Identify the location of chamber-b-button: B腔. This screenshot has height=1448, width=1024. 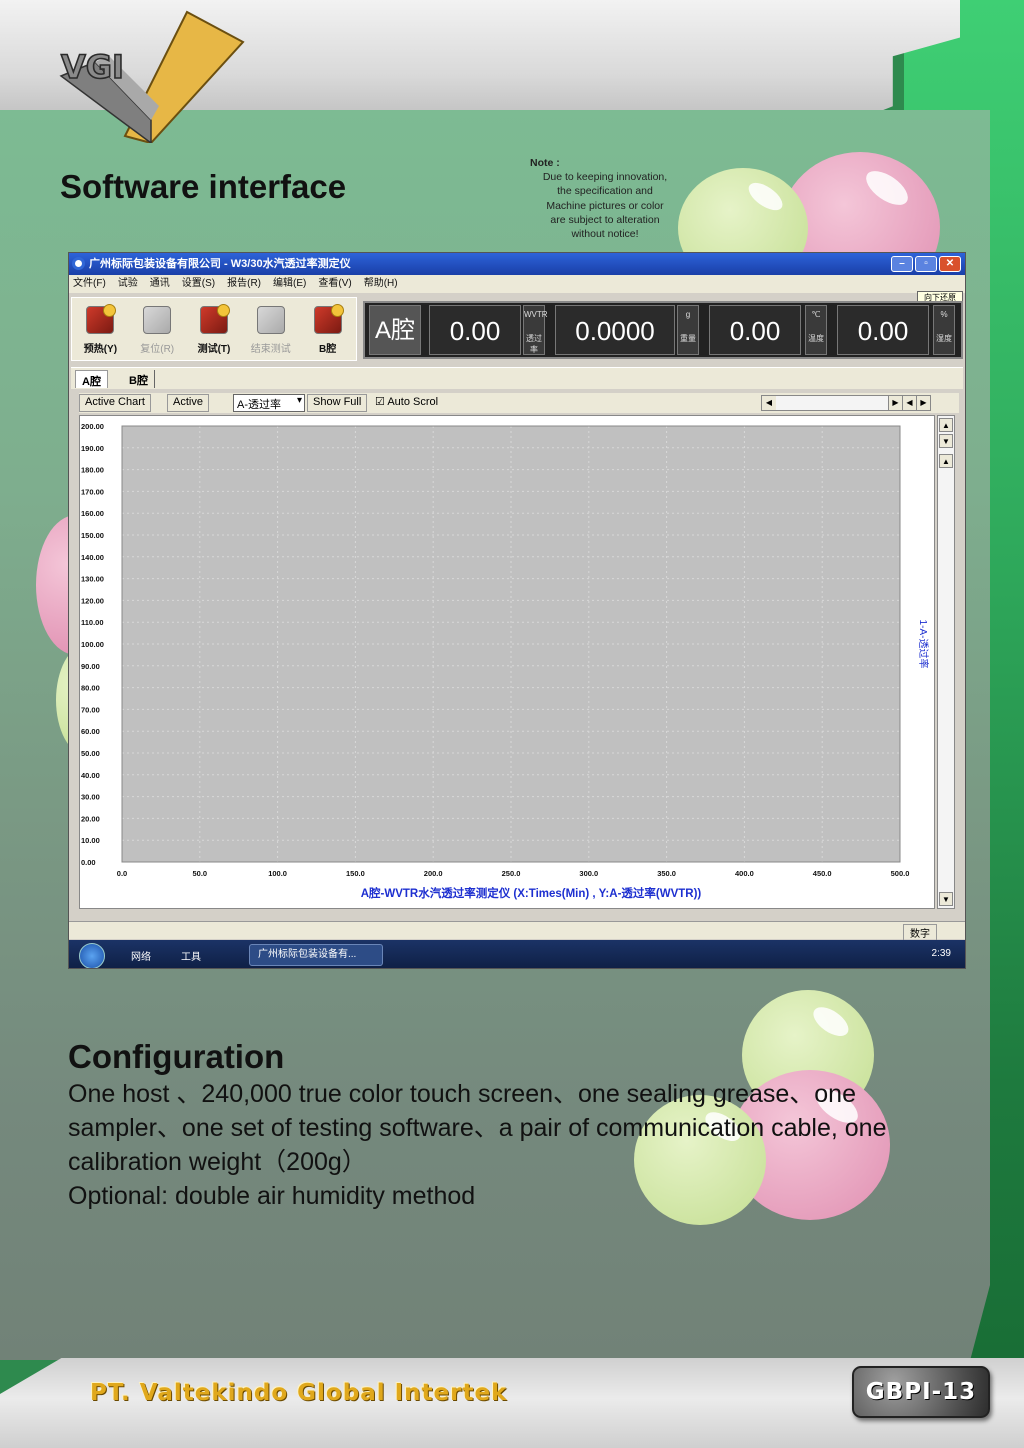
(327, 329).